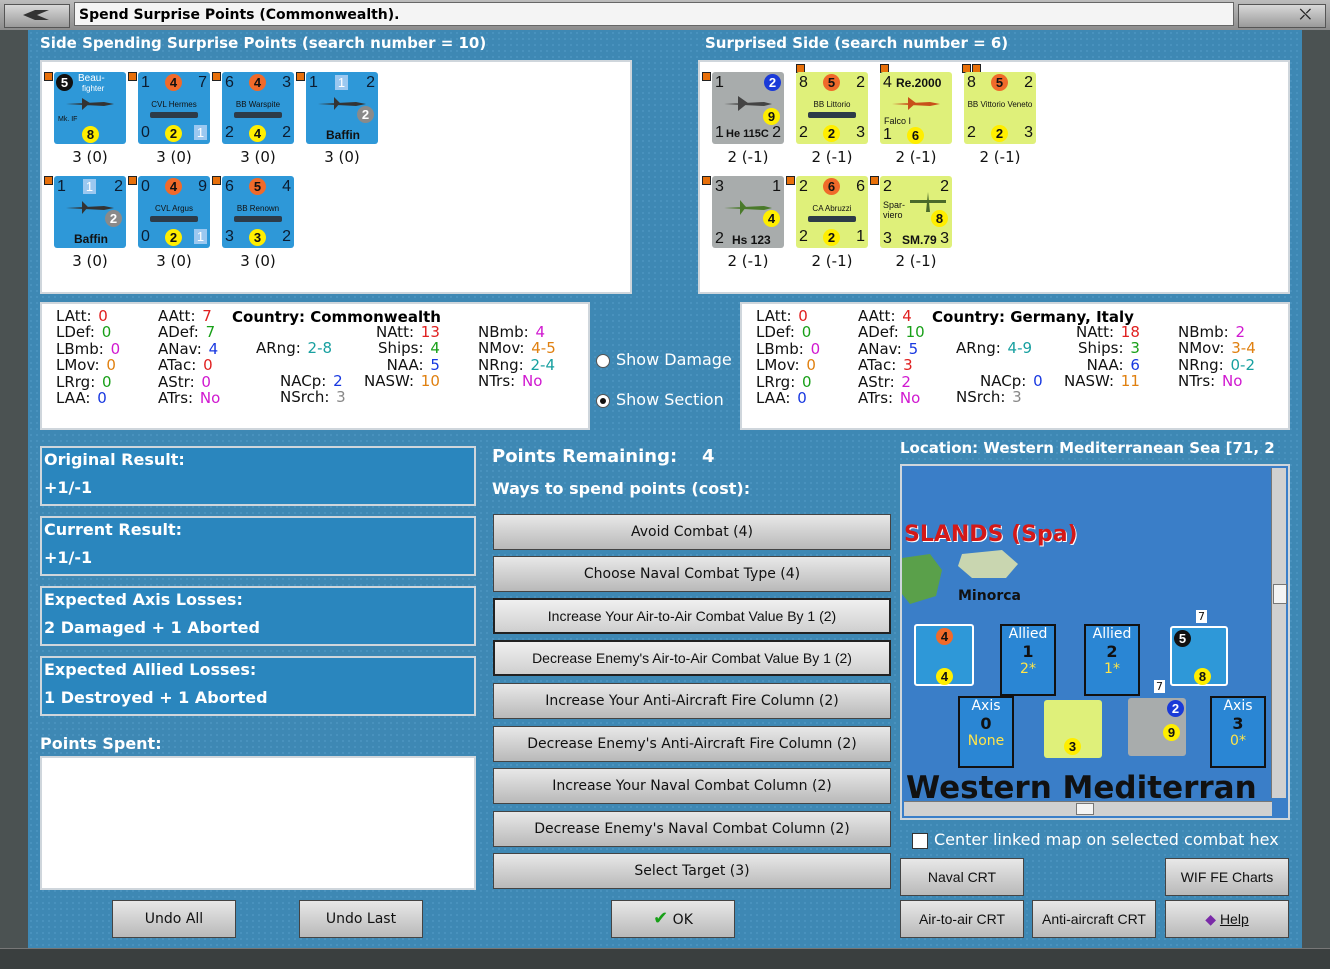  I want to click on horizontal-scroll-thumb, so click(1085, 809).